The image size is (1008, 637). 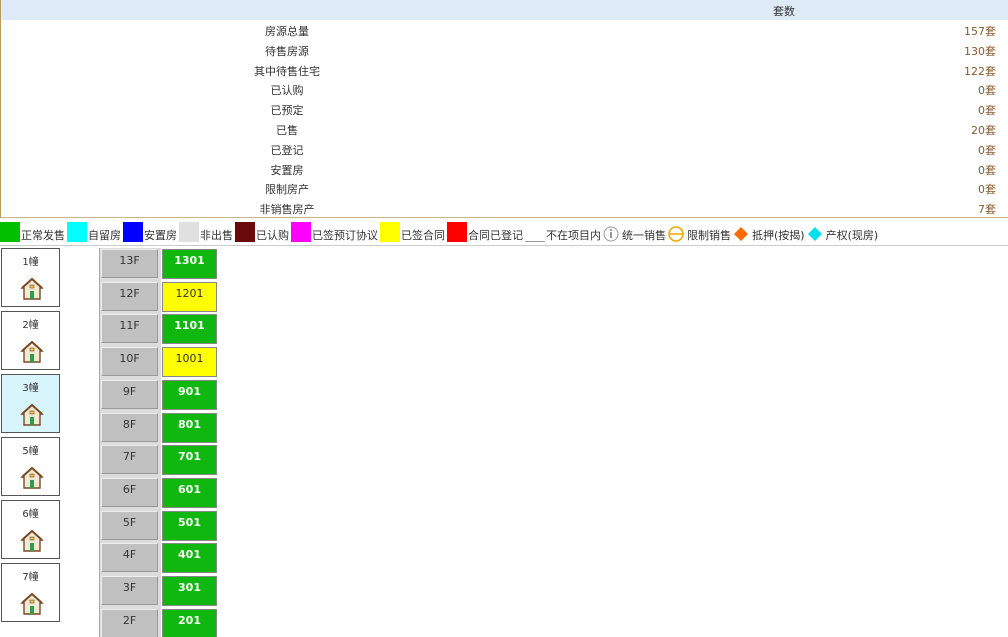 I want to click on floor-row: 7F 701, so click(x=161, y=460).